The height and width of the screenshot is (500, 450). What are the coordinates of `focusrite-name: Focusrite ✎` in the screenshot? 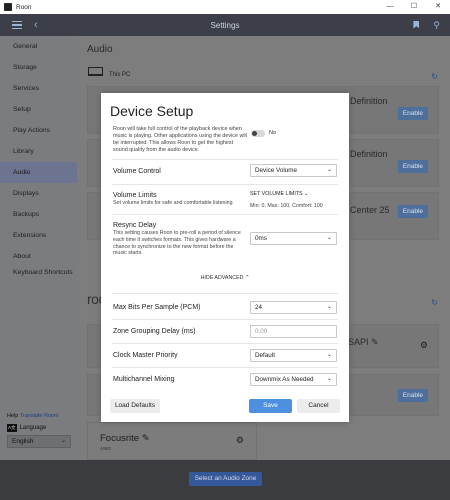 It's located at (125, 438).